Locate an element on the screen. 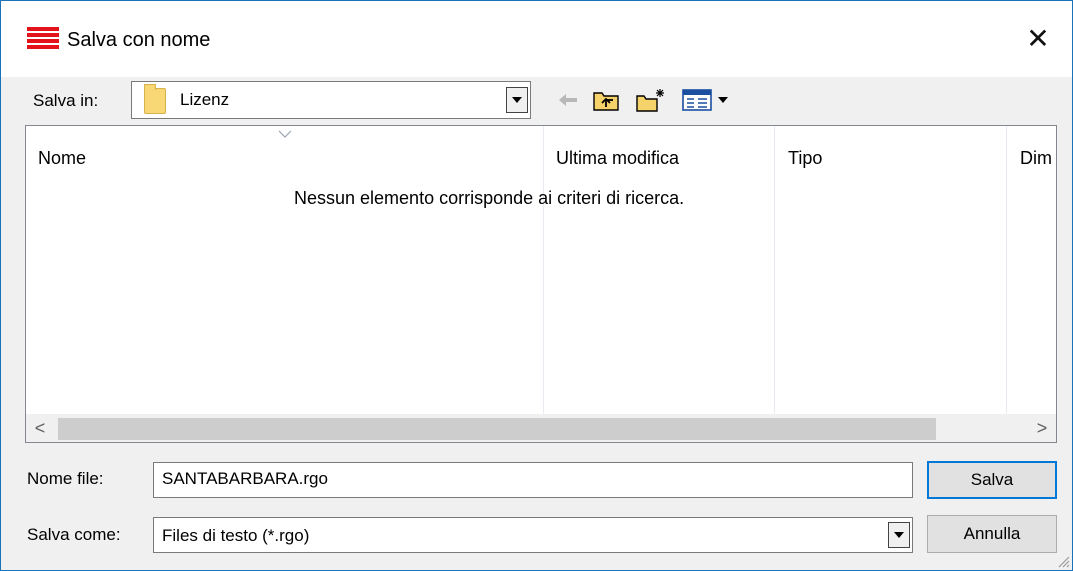 This screenshot has height=571, width=1073. filetype-dropdown-button is located at coordinates (899, 535).